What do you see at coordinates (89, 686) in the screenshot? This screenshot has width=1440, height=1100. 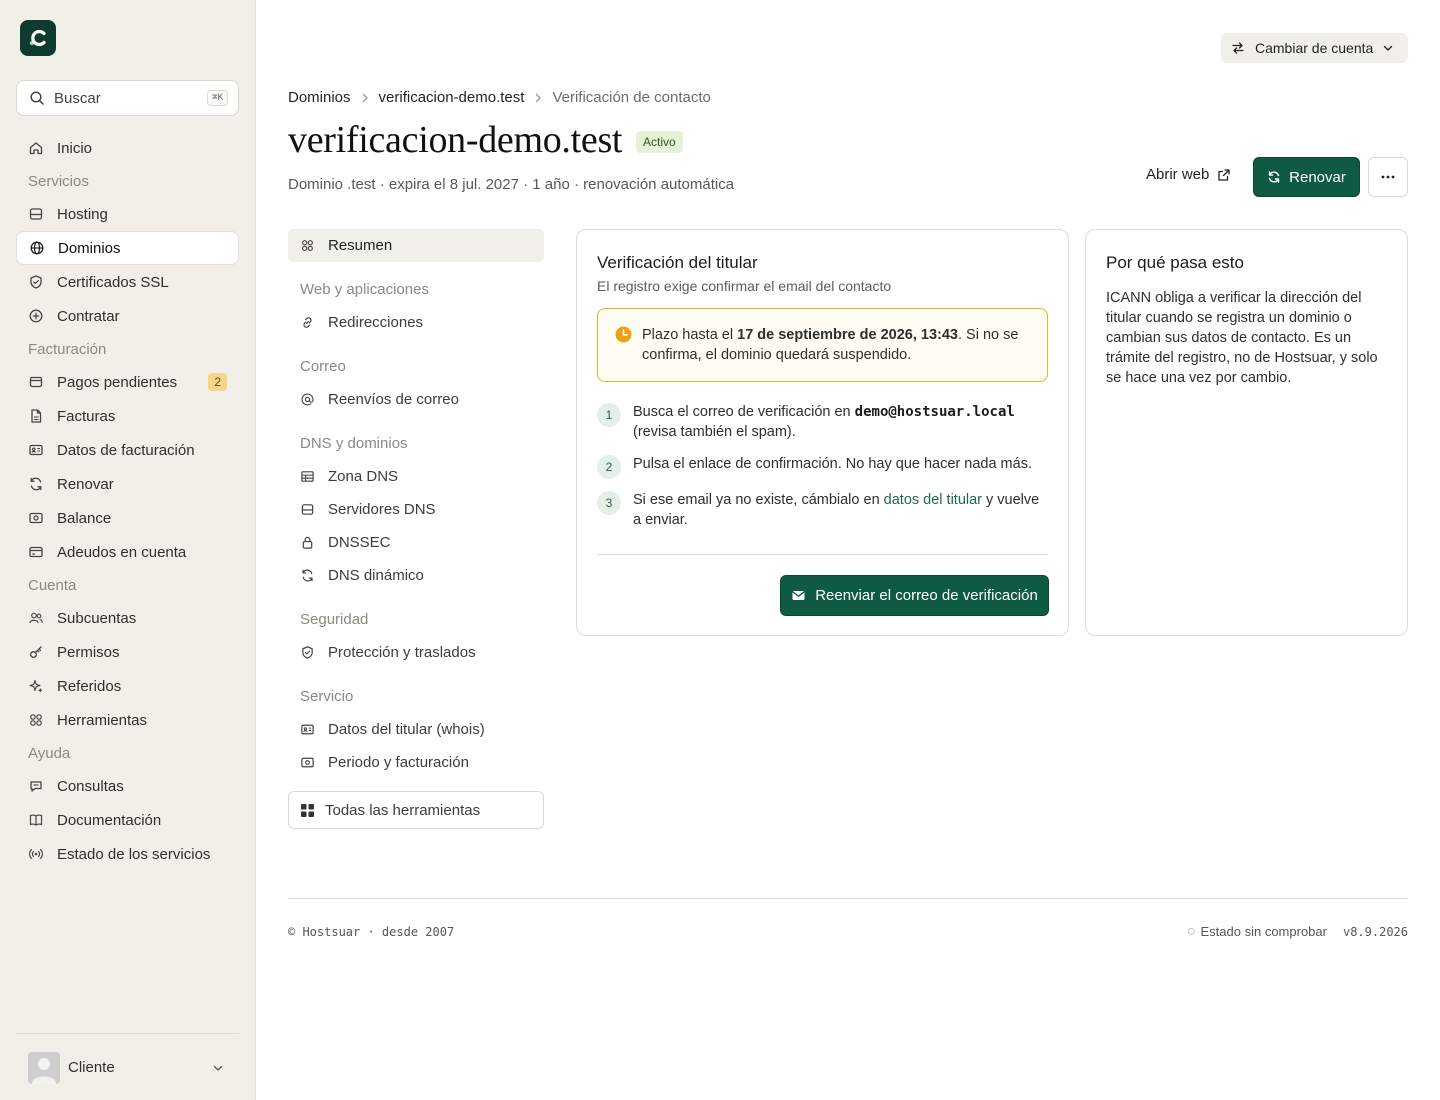 I see `sidebar-item-label: Referidos` at bounding box center [89, 686].